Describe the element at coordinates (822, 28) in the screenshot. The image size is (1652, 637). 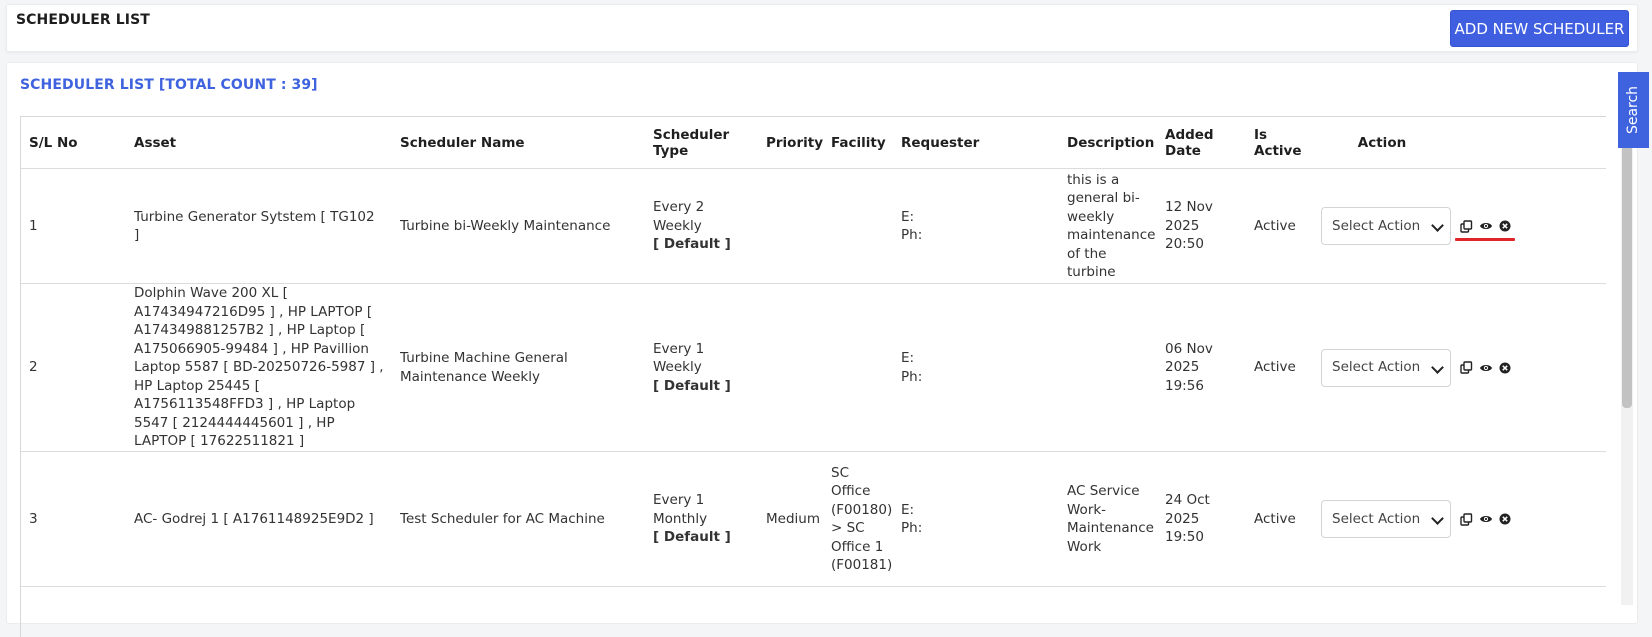
I see `top-header-bar: SCHEDULER LIST ADD NEW SCHEDULER` at that location.